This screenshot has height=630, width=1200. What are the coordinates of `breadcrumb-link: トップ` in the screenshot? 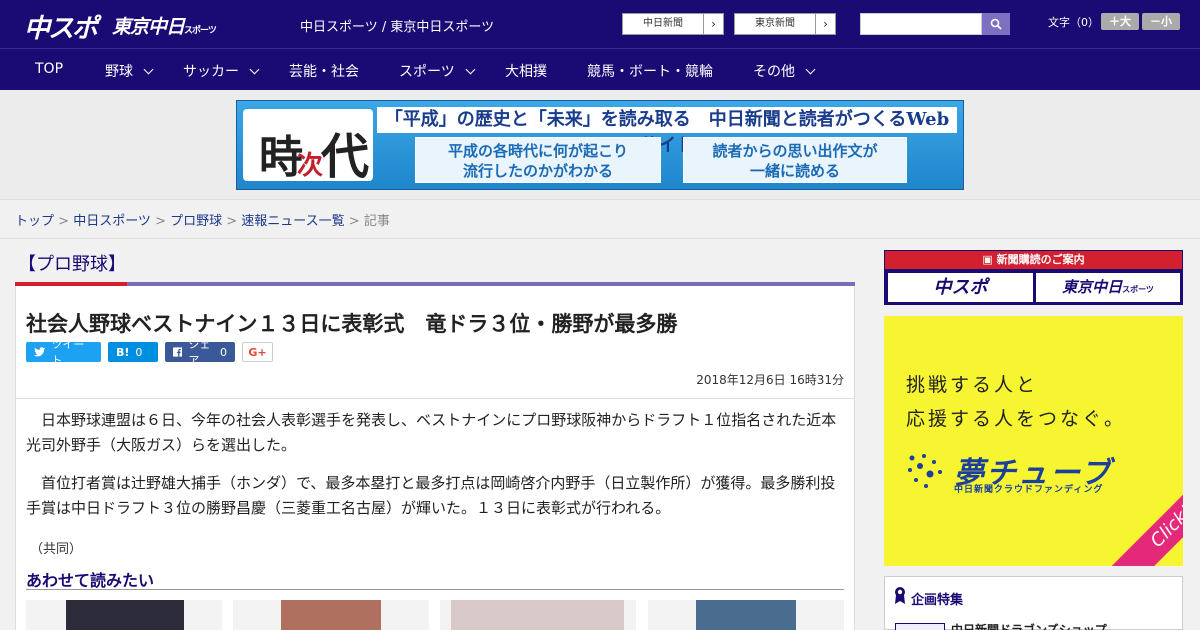 It's located at (34, 221).